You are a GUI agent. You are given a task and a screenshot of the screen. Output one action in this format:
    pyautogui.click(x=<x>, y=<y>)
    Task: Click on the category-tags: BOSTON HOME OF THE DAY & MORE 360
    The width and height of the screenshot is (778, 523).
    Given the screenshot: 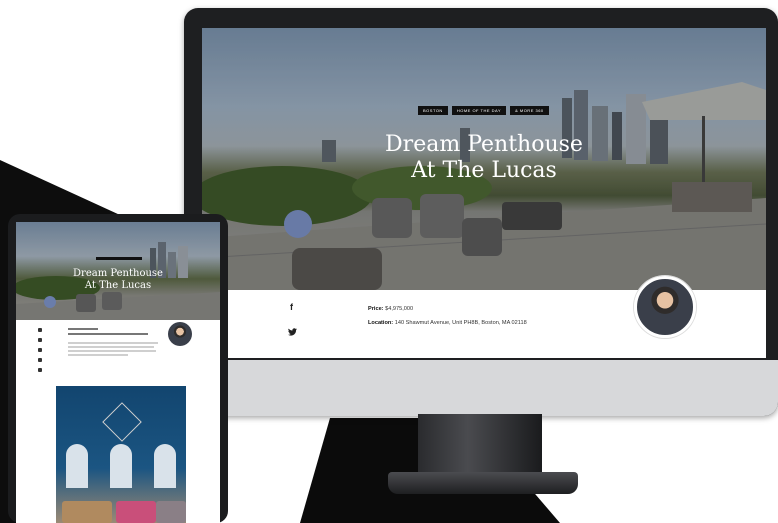 What is the action you would take?
    pyautogui.click(x=483, y=110)
    